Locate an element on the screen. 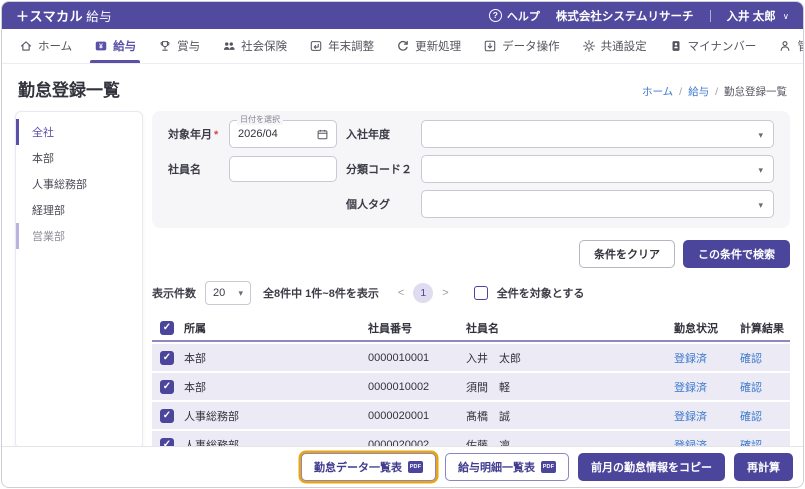 This screenshot has height=489, width=805. page-size-label: 表示件数 is located at coordinates (174, 294).